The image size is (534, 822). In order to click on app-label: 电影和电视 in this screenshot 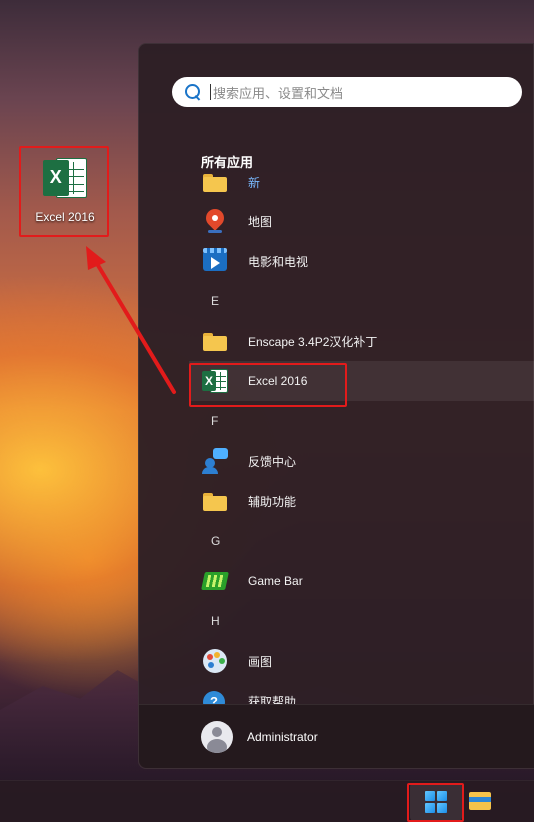, I will do `click(278, 261)`.